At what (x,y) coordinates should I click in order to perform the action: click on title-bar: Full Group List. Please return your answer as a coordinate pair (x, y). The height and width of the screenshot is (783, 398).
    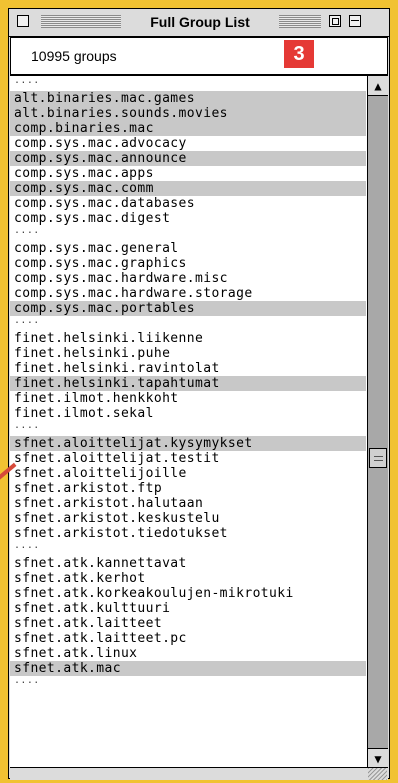
    Looking at the image, I should click on (199, 23).